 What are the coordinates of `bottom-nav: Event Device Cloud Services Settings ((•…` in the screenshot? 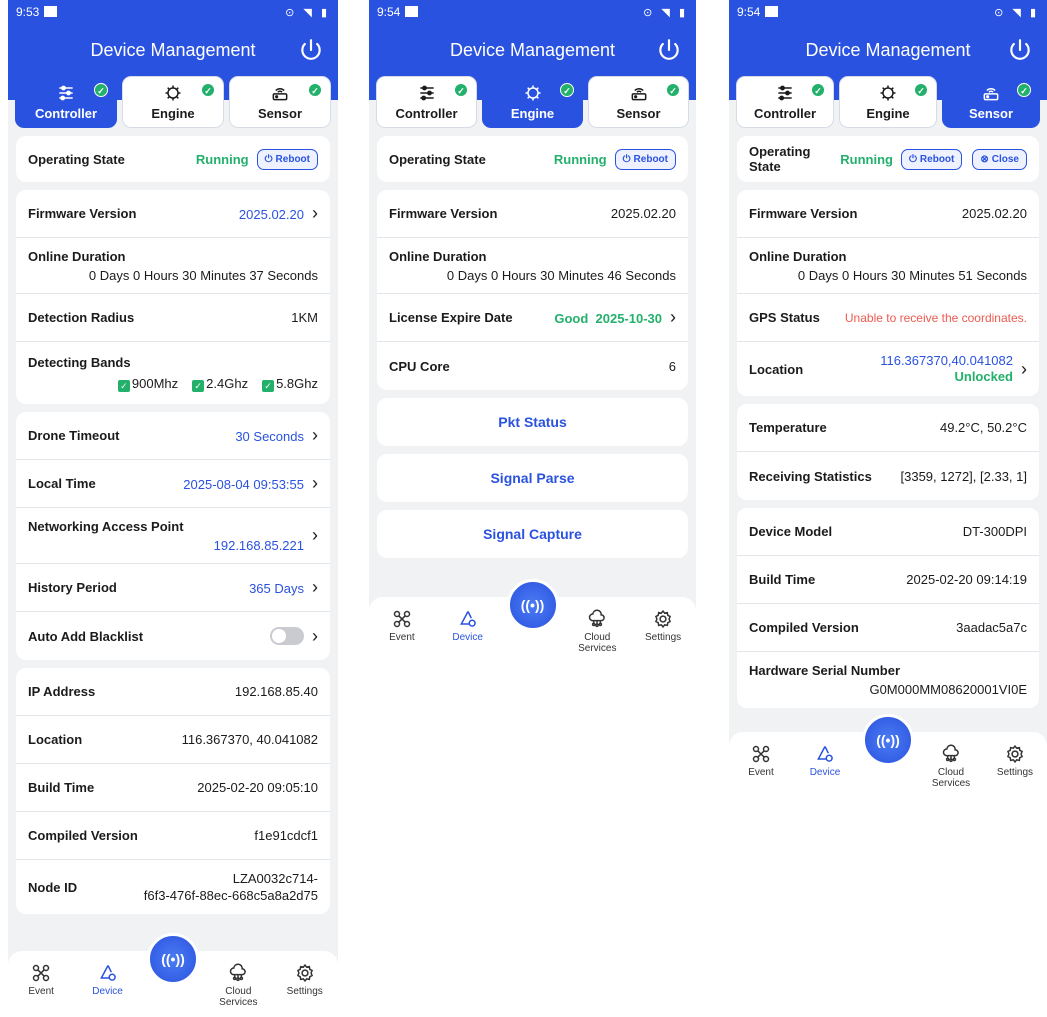 It's located at (532, 621).